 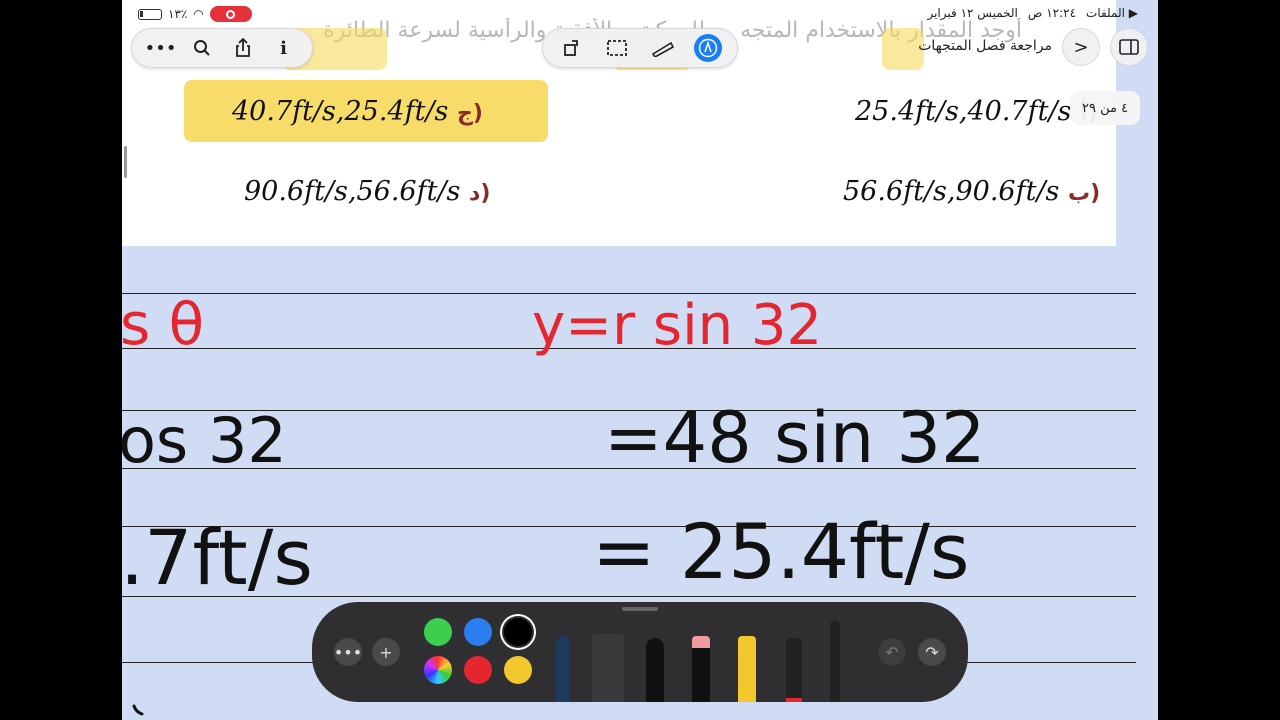 What do you see at coordinates (663, 48) in the screenshot?
I see `ruler-icon` at bounding box center [663, 48].